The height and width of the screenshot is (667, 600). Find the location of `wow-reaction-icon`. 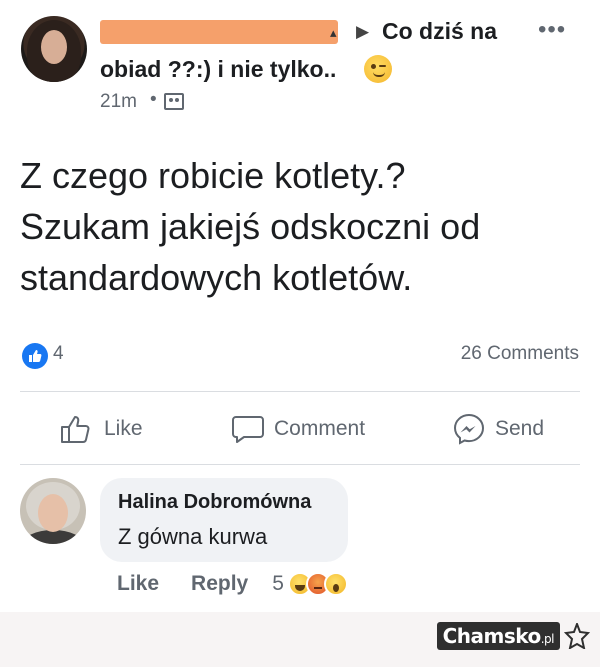

wow-reaction-icon is located at coordinates (335, 584).